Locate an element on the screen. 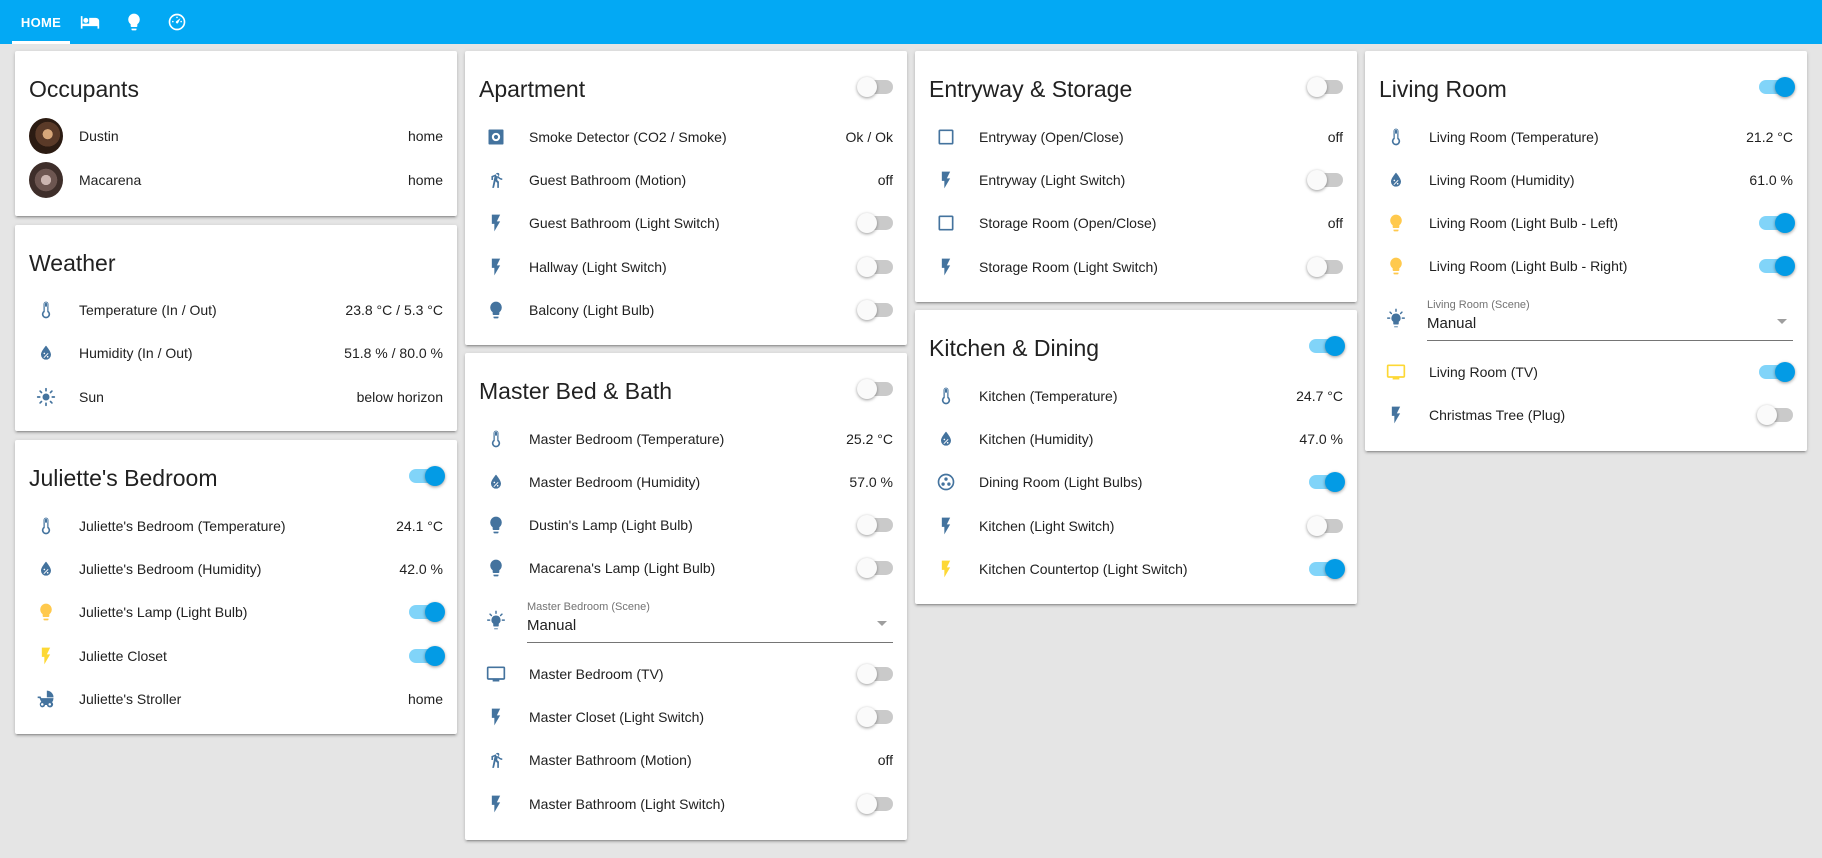 This screenshot has height=858, width=1822. entity-row: Storage Room (Light Switch) is located at coordinates (1136, 267).